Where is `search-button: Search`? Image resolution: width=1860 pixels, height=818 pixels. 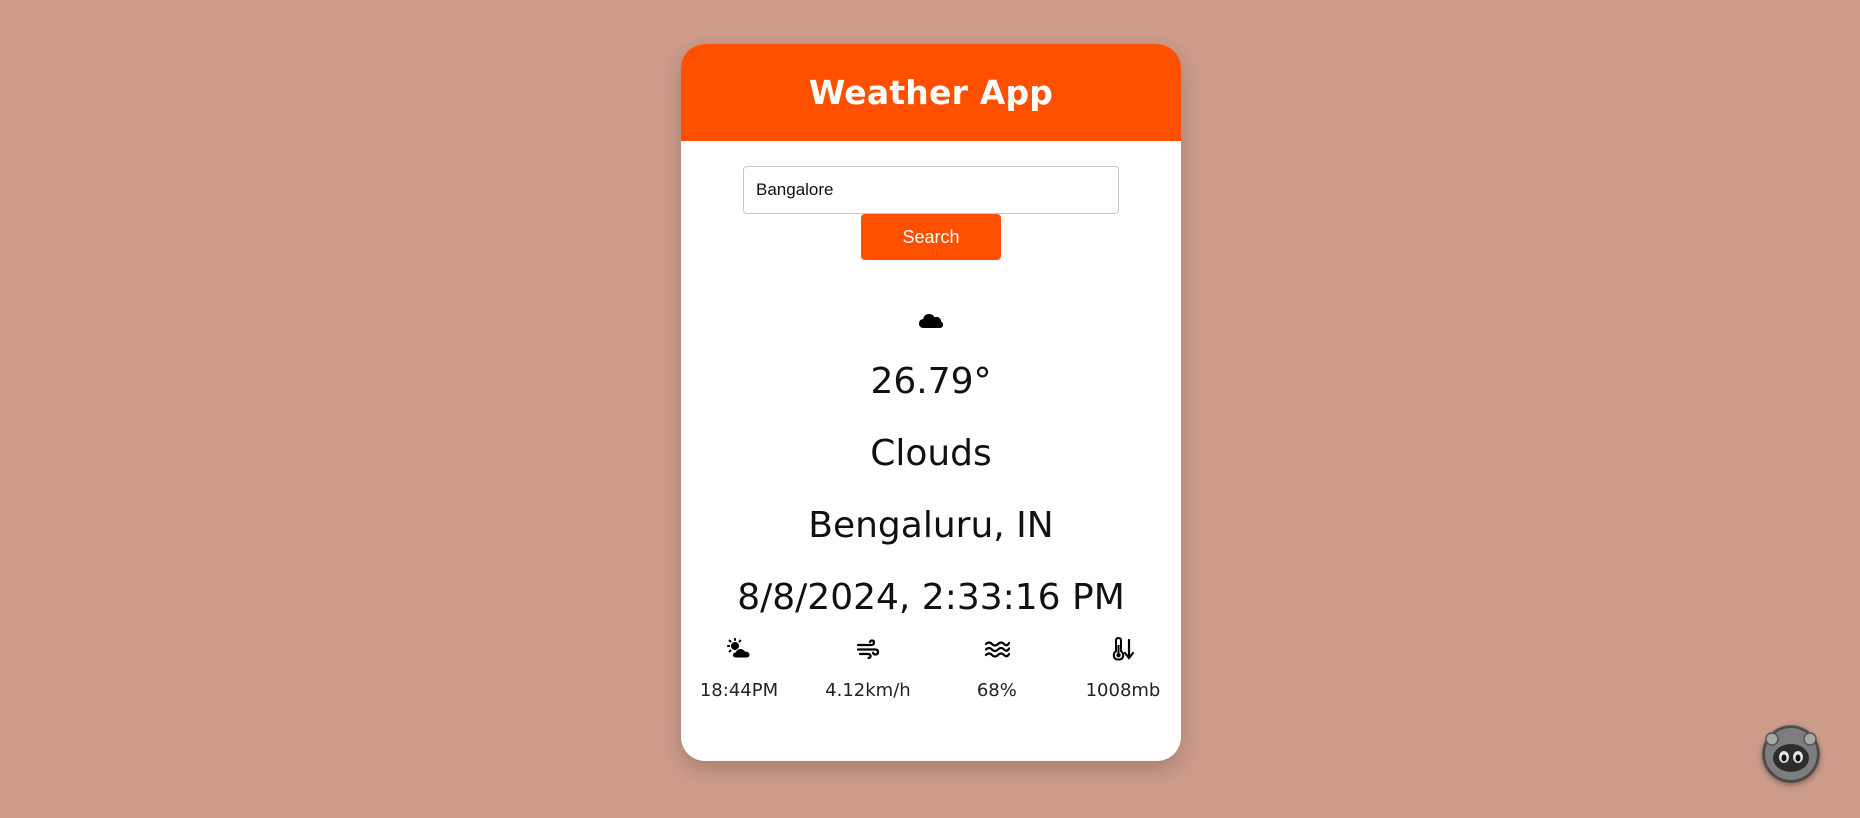
search-button: Search is located at coordinates (931, 237).